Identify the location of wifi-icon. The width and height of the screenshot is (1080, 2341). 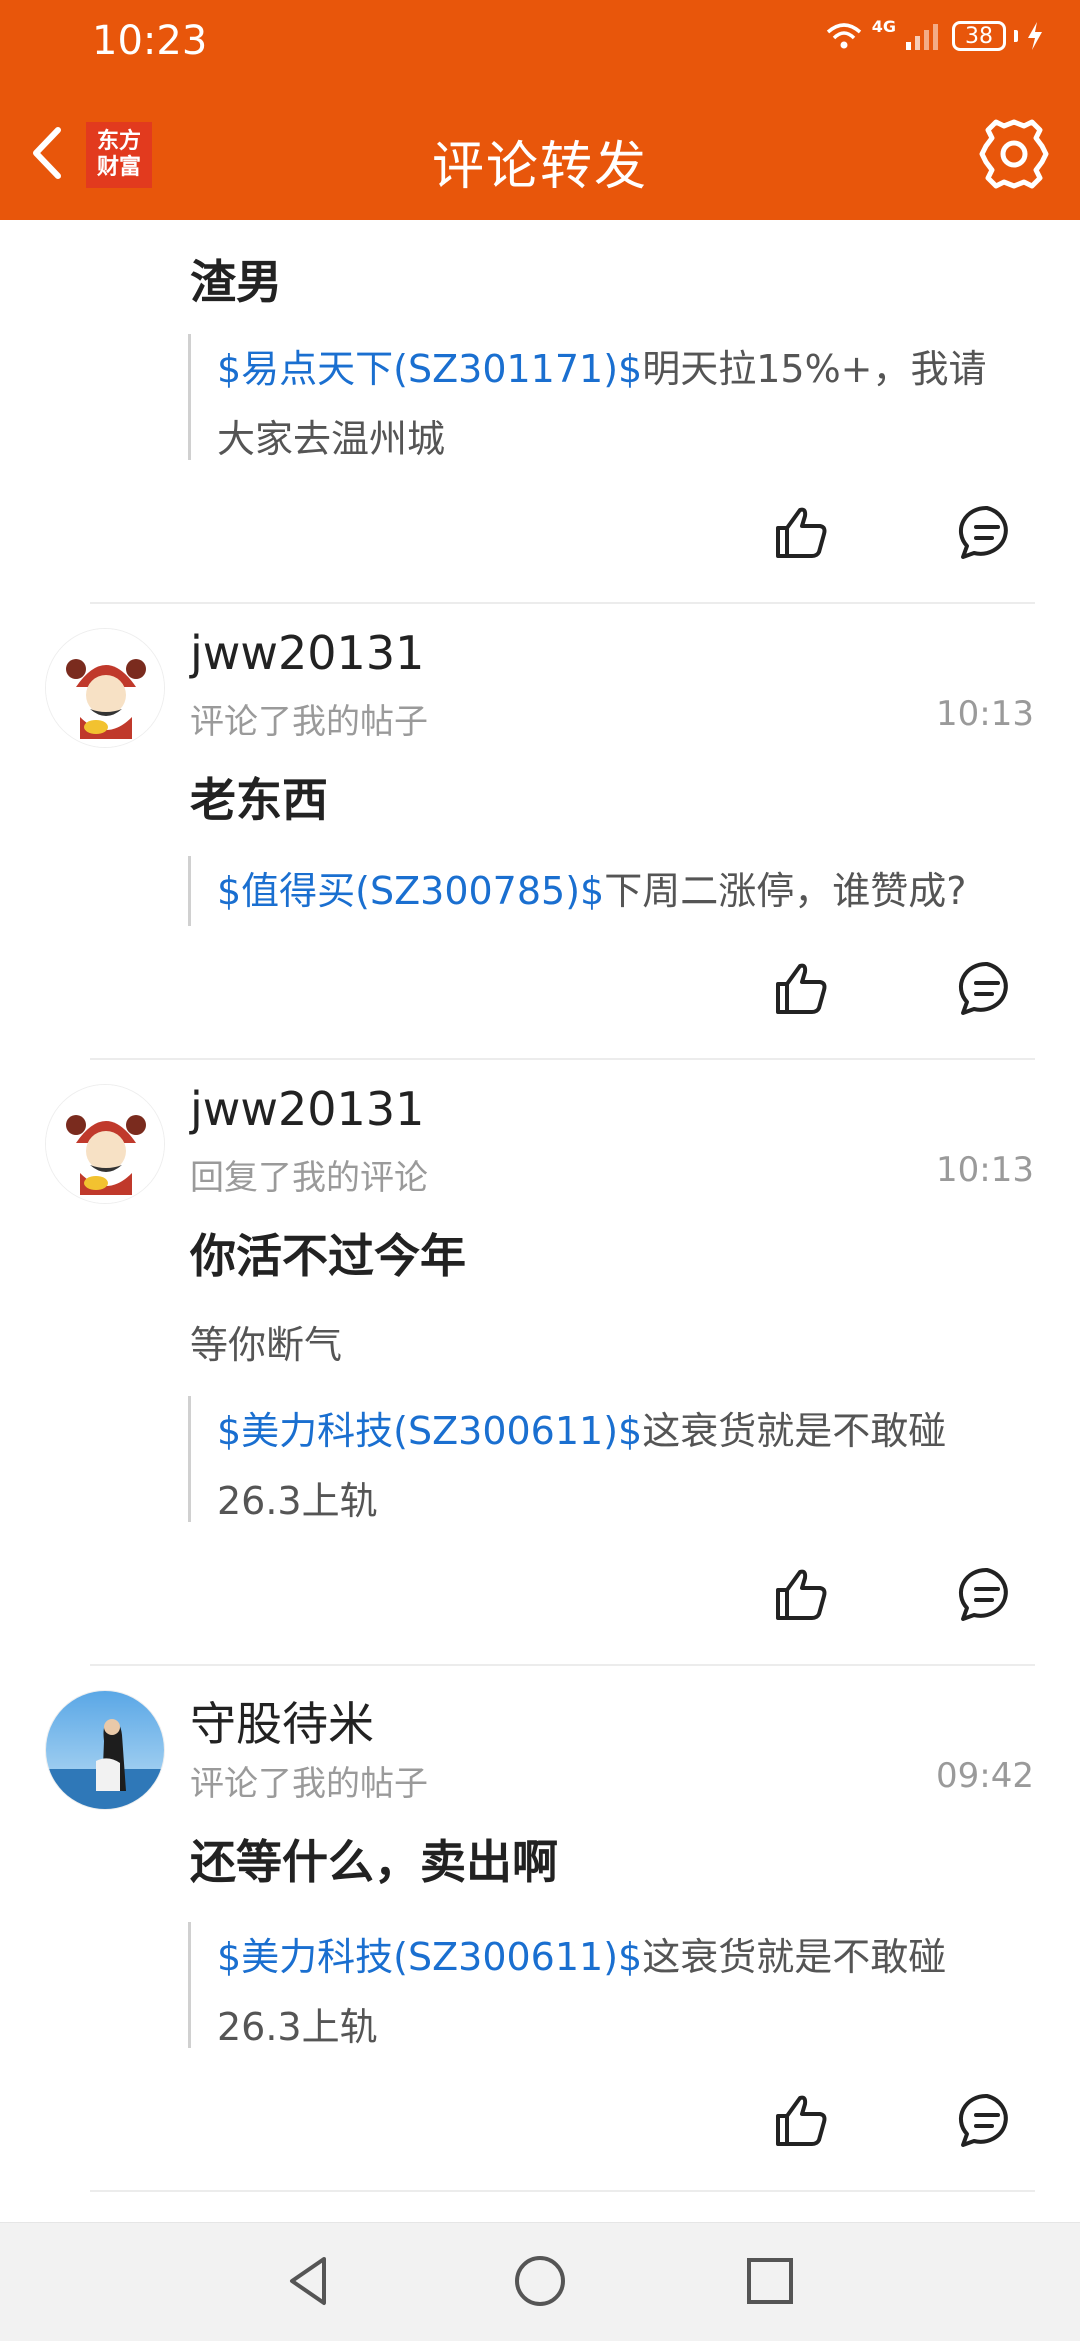
(843, 36).